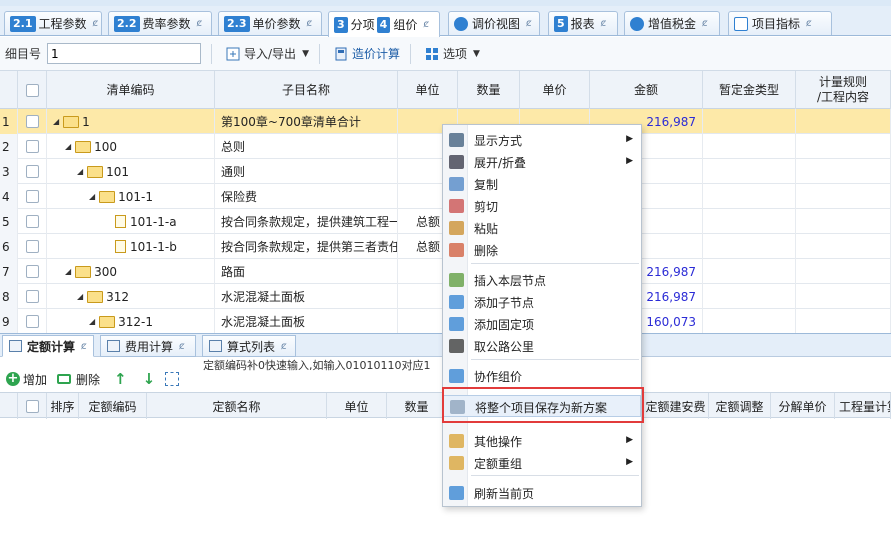  Describe the element at coordinates (306, 271) in the screenshot. I see `name-cell: 路面` at that location.